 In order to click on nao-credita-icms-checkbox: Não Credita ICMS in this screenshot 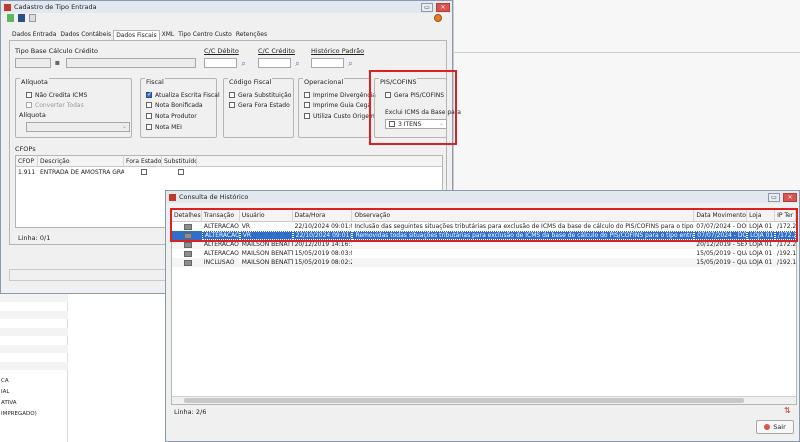, I will do `click(56, 95)`.